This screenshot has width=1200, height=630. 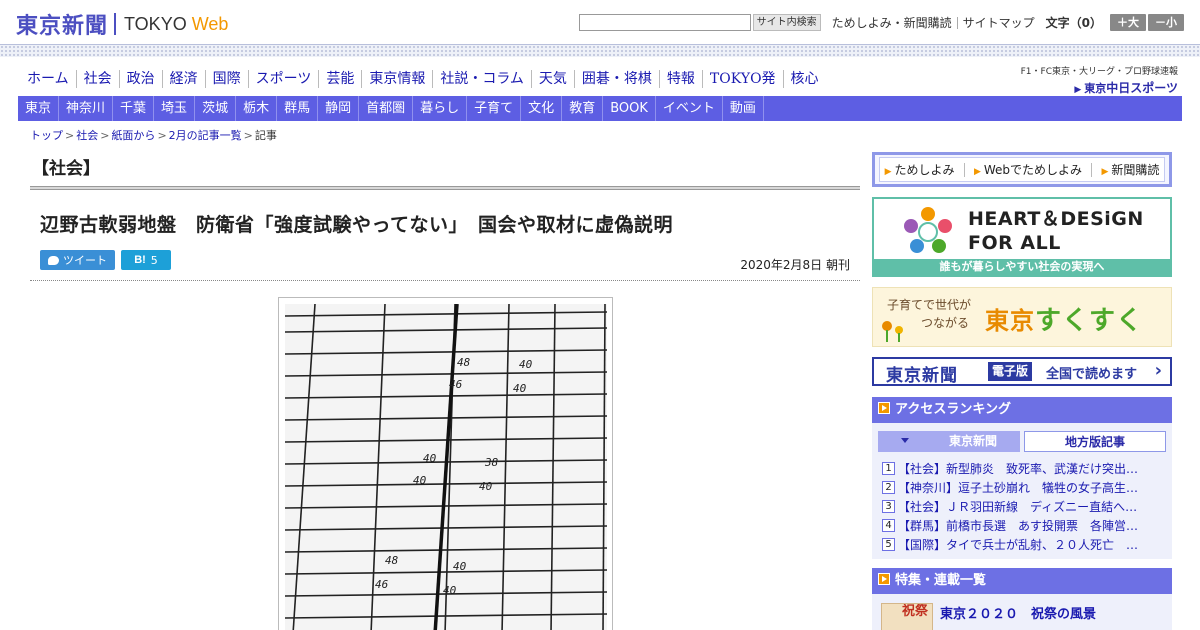 What do you see at coordinates (949, 441) in the screenshot?
I see `ranking-tab-tokyo: 東京新聞` at bounding box center [949, 441].